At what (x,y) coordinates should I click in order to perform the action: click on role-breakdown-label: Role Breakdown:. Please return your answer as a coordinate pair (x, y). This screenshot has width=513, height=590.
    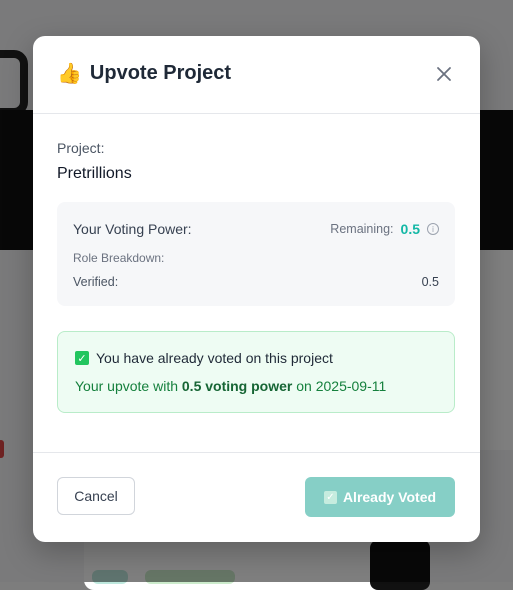
    Looking at the image, I should click on (119, 258).